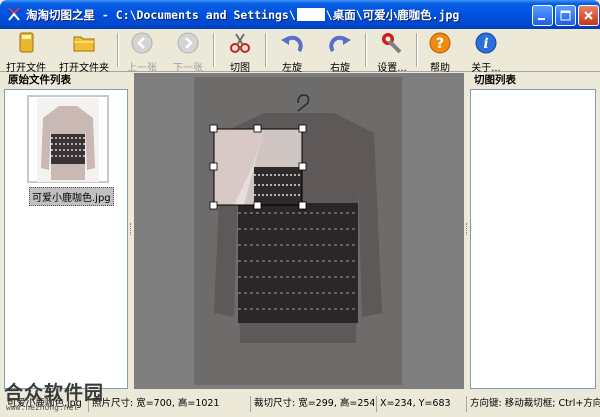 The height and width of the screenshot is (417, 600). I want to click on file-thumbnail, so click(68, 139).